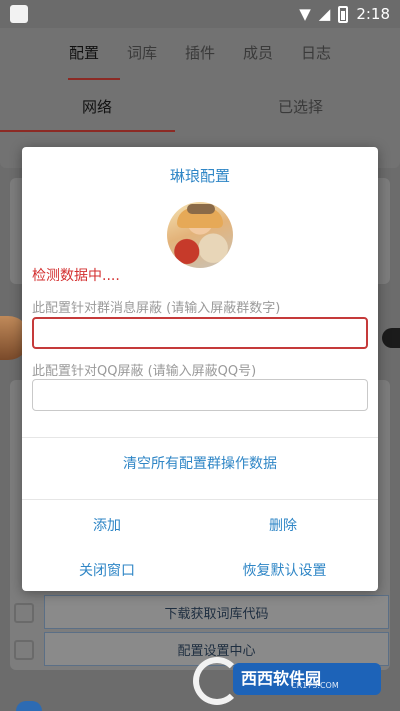  What do you see at coordinates (216, 612) in the screenshot?
I see `bg-download-row: 下载获取词库代码` at bounding box center [216, 612].